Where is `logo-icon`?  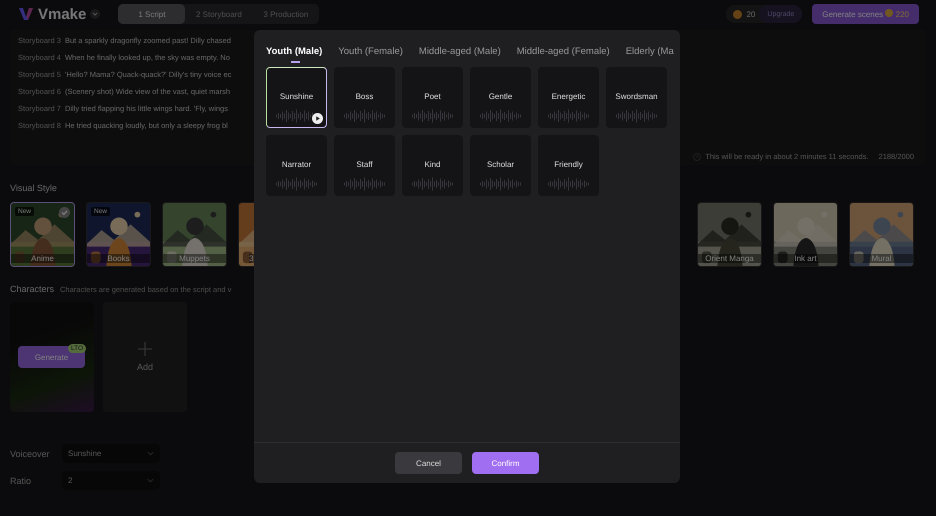 logo-icon is located at coordinates (26, 14).